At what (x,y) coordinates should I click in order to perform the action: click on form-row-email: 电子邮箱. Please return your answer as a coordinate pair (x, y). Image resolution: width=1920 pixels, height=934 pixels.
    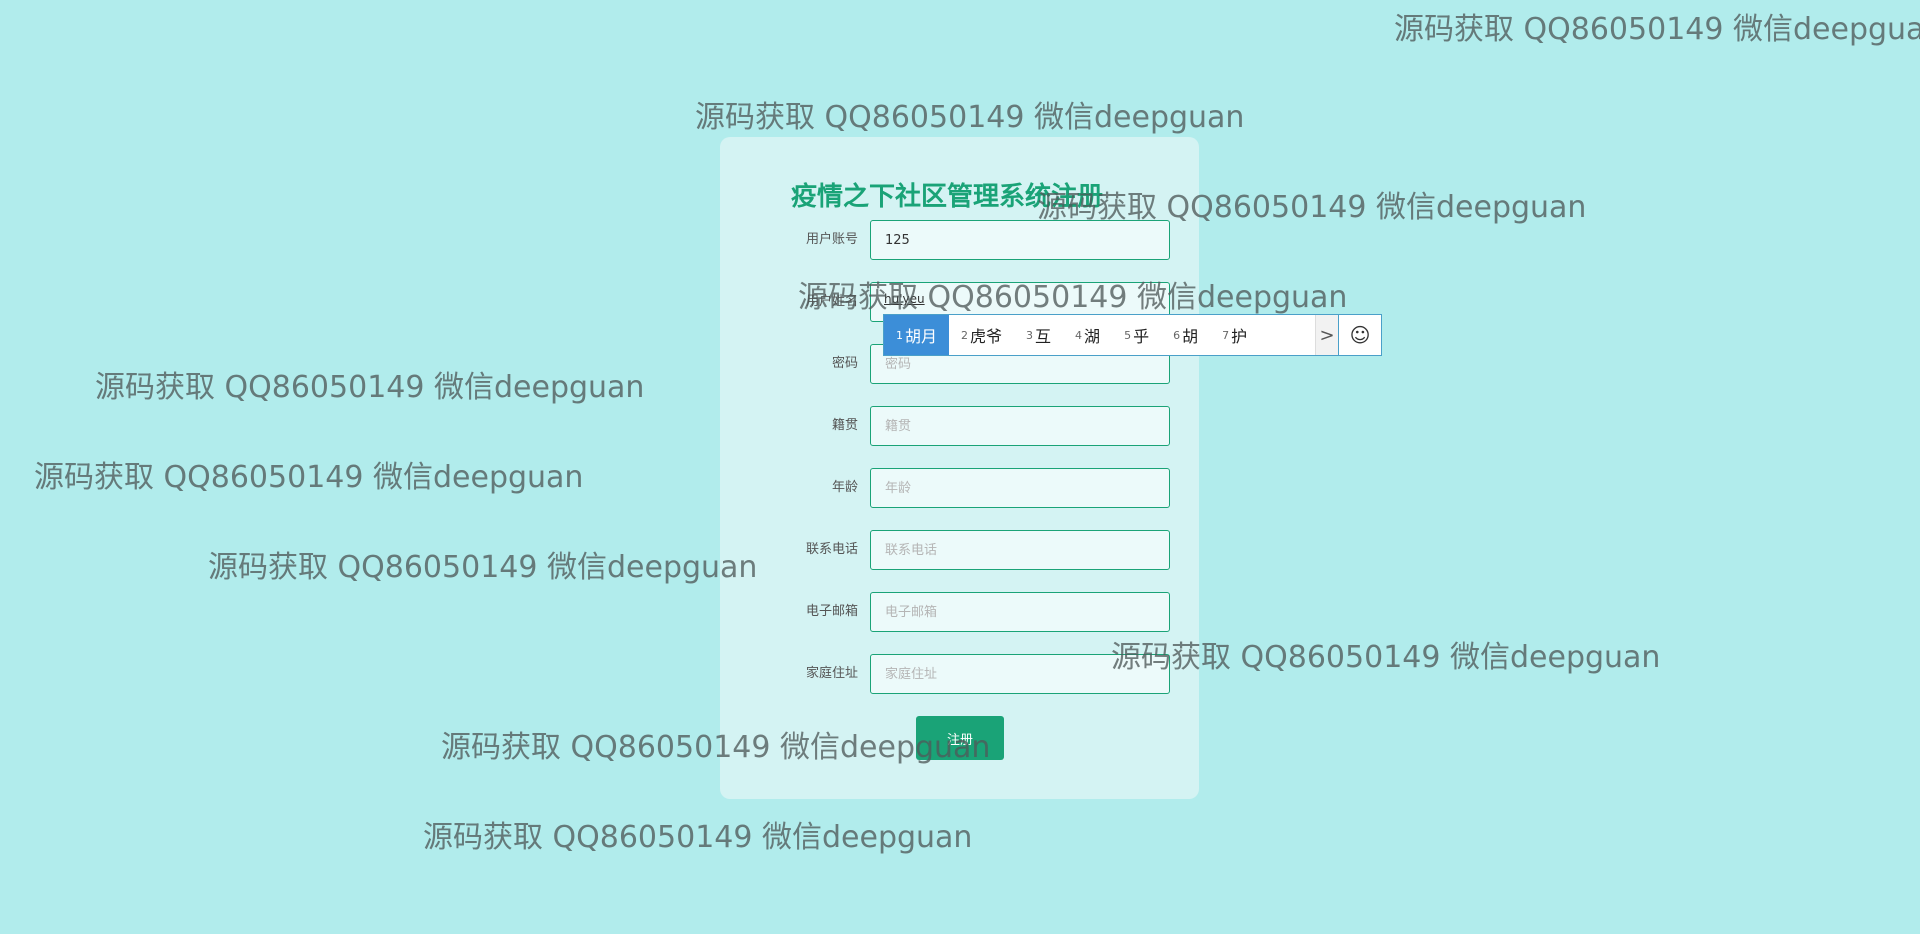
    Looking at the image, I should click on (959, 612).